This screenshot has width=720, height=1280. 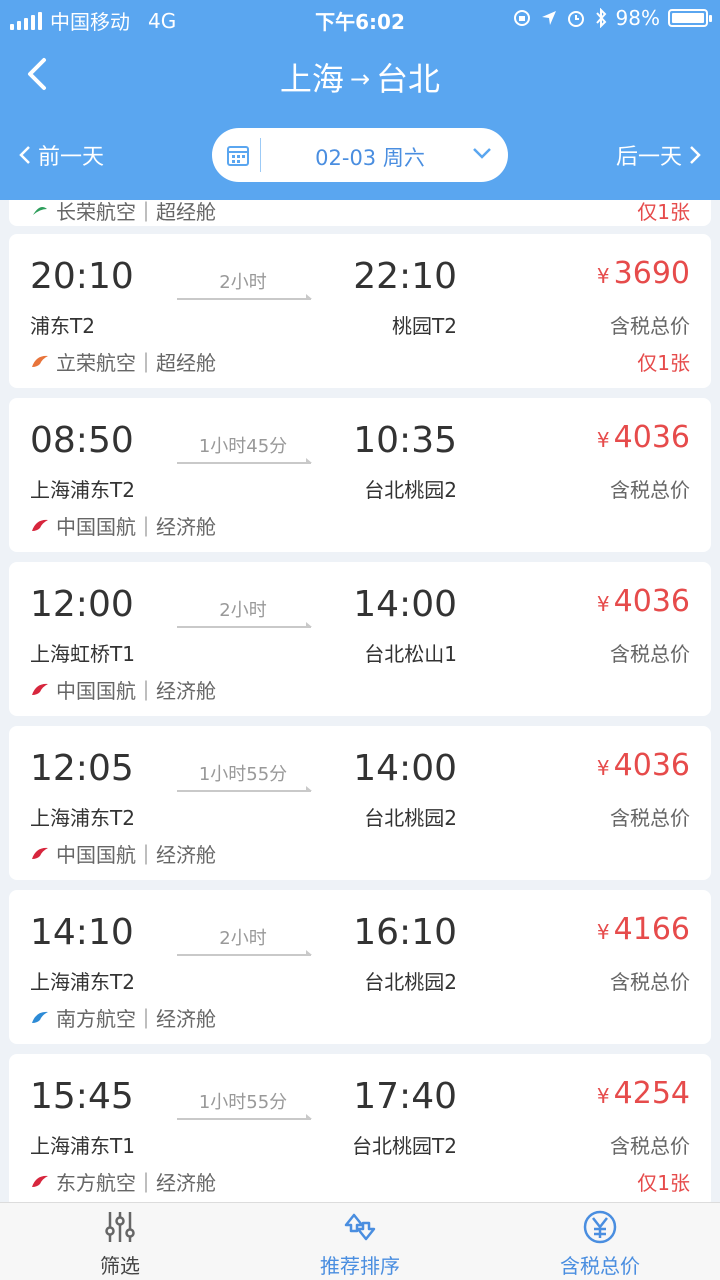 What do you see at coordinates (600, 18) in the screenshot?
I see `bluetooth-icon` at bounding box center [600, 18].